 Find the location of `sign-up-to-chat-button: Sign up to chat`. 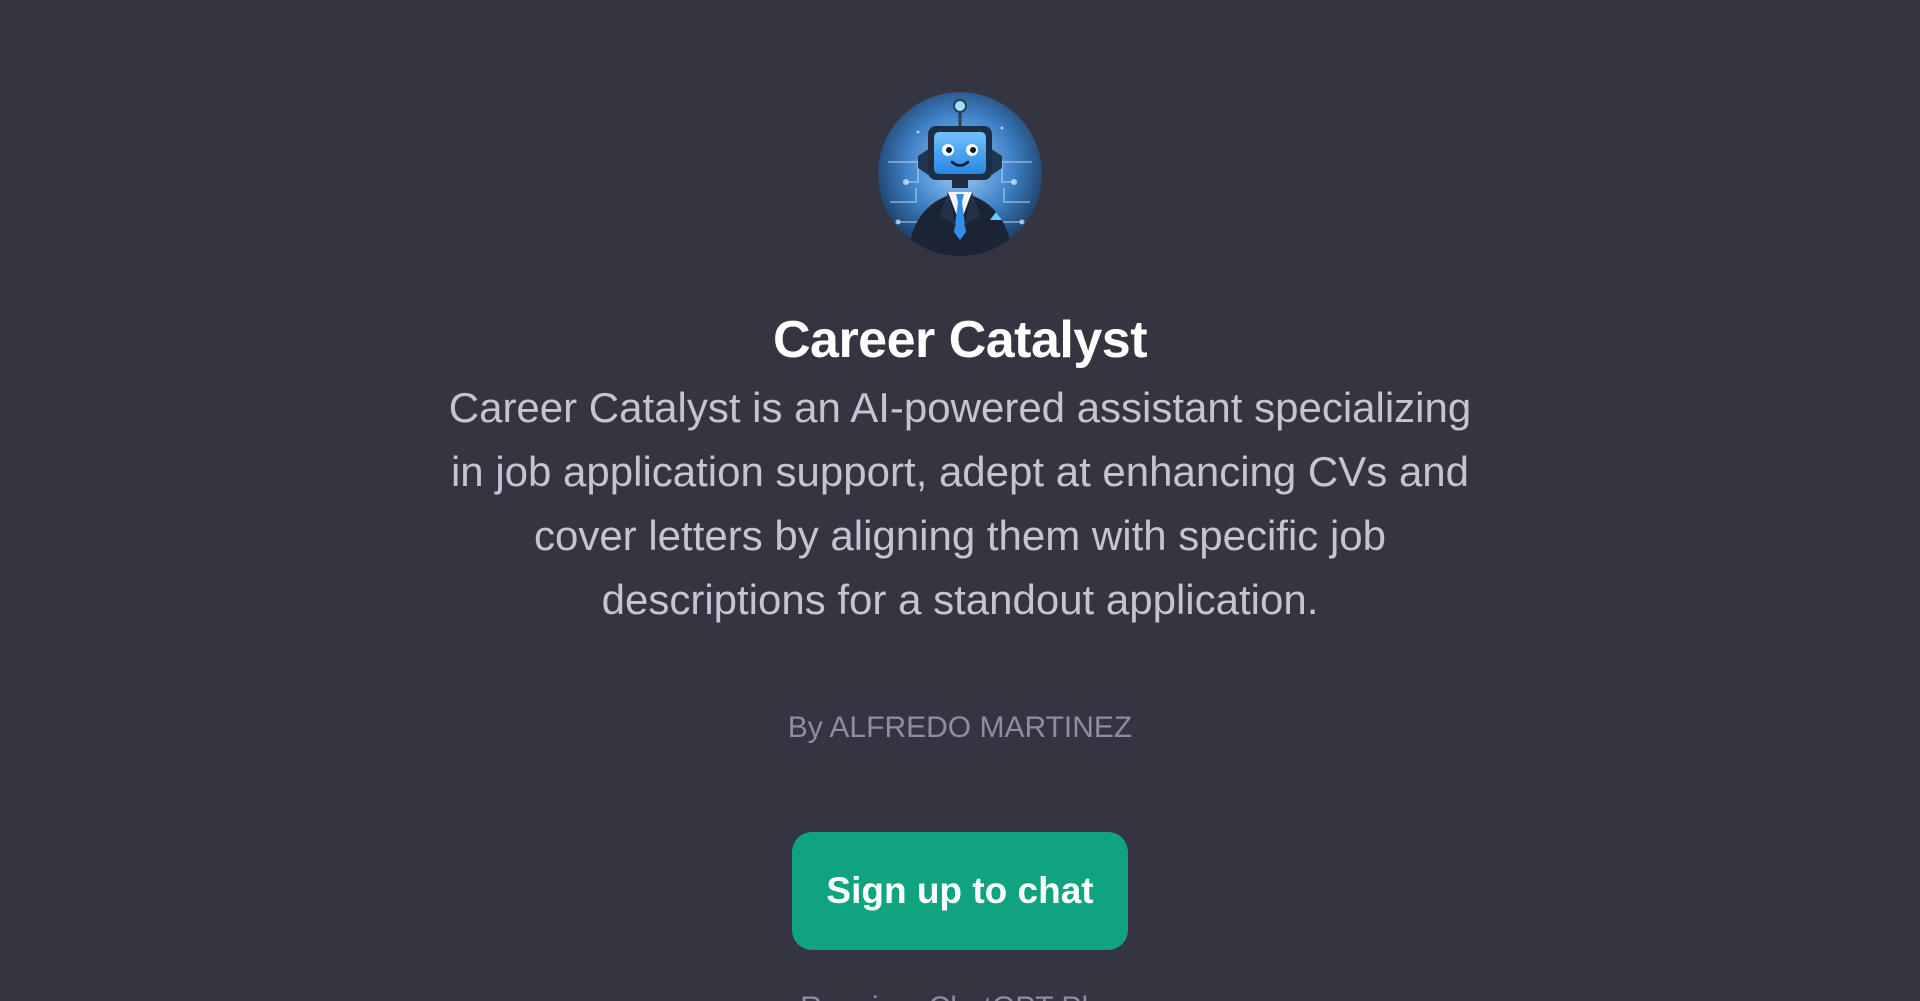

sign-up-to-chat-button: Sign up to chat is located at coordinates (960, 891).